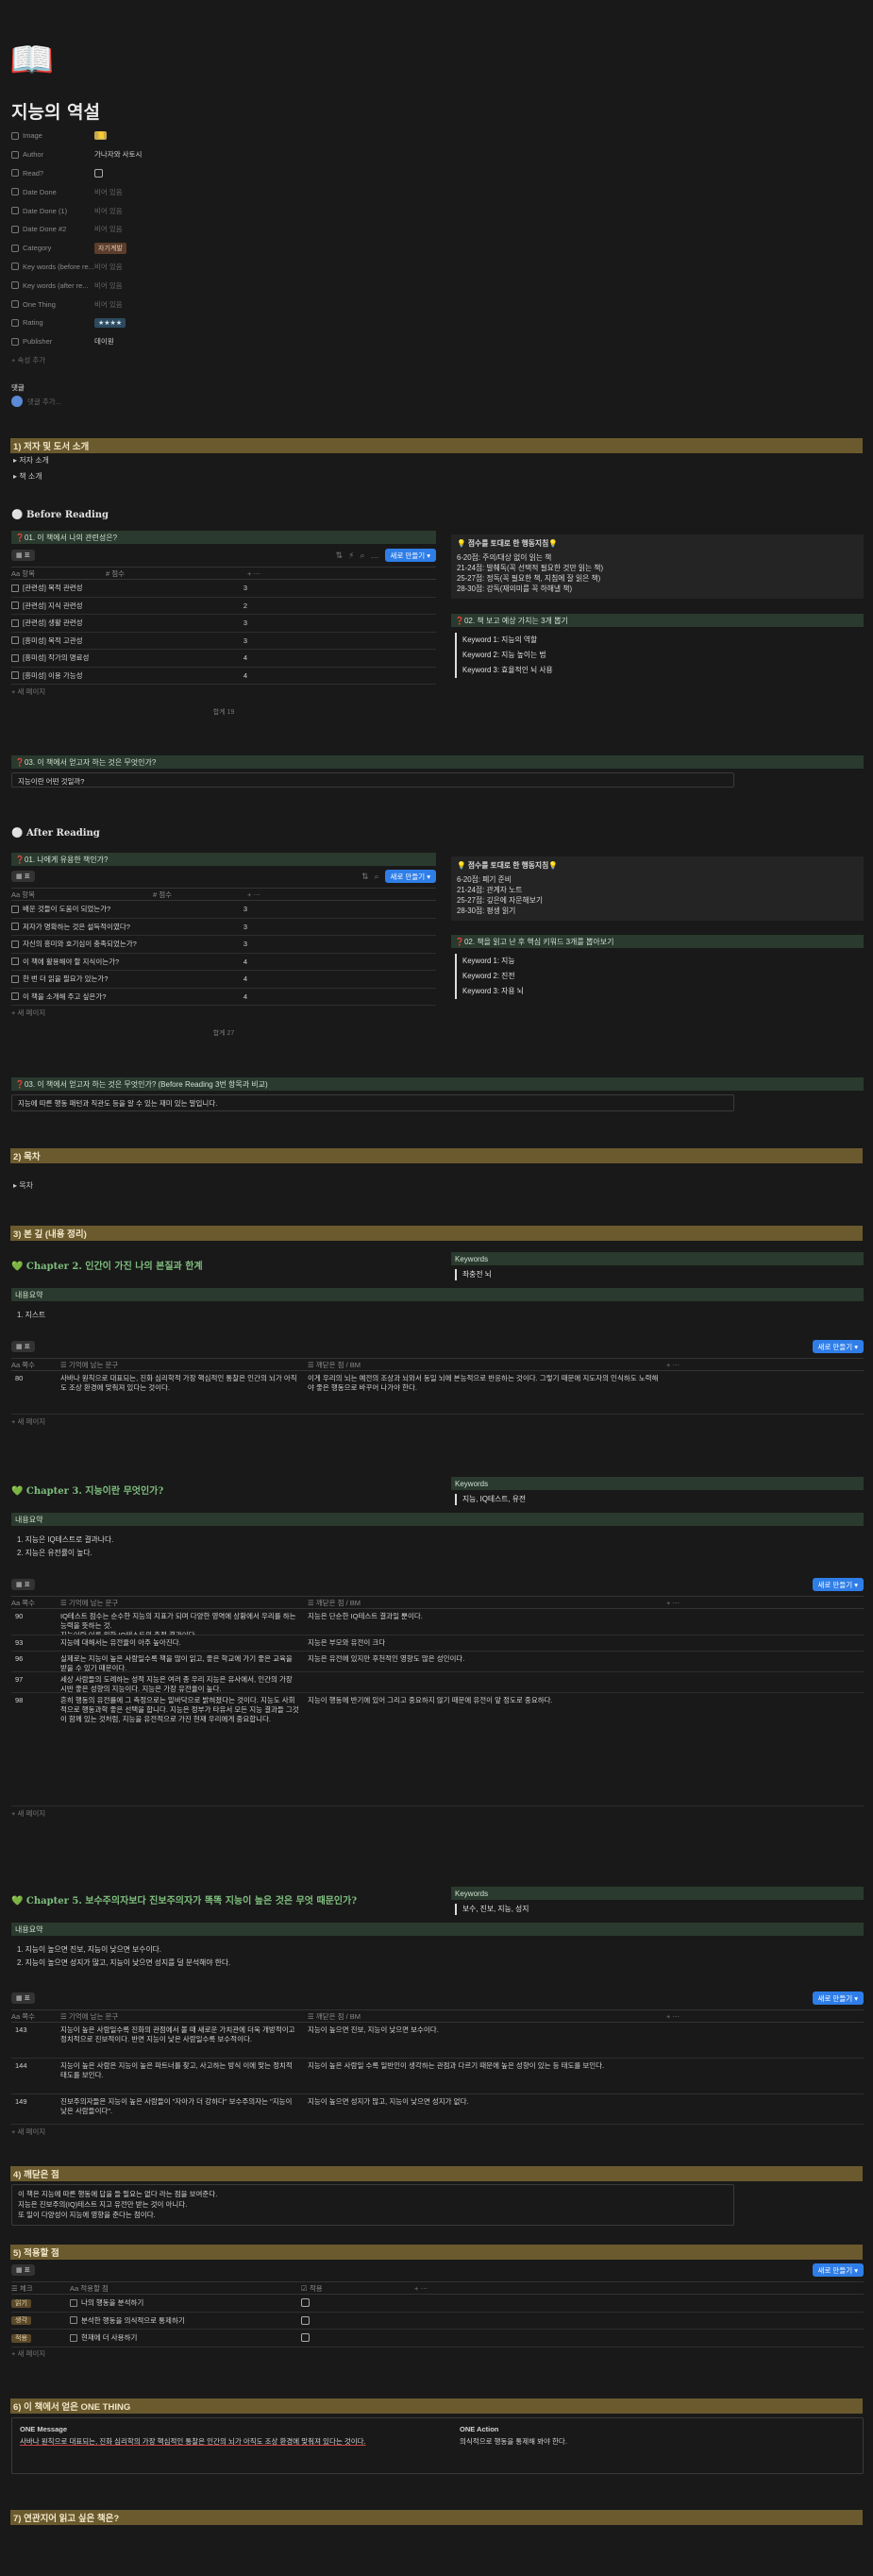  I want to click on row-title: [관련성] 목적 관련성, so click(101, 588).